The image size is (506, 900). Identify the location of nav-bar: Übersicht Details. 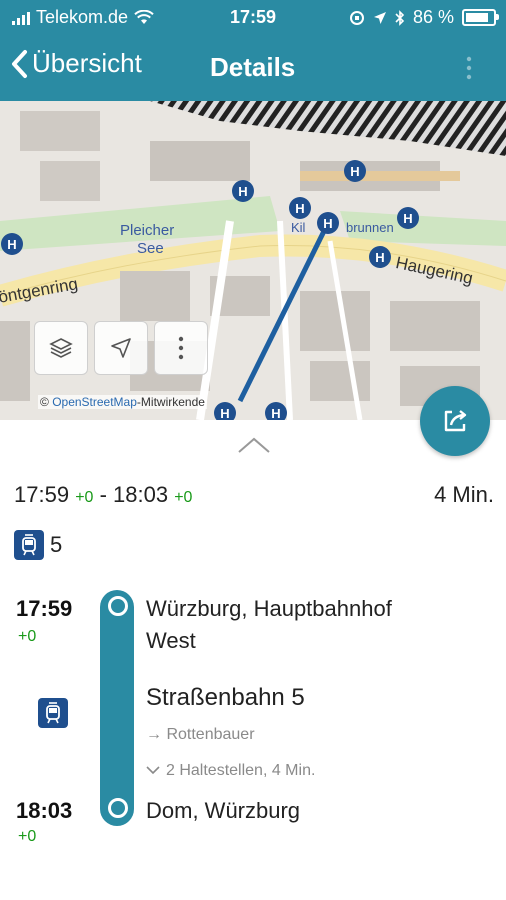
(253, 69).